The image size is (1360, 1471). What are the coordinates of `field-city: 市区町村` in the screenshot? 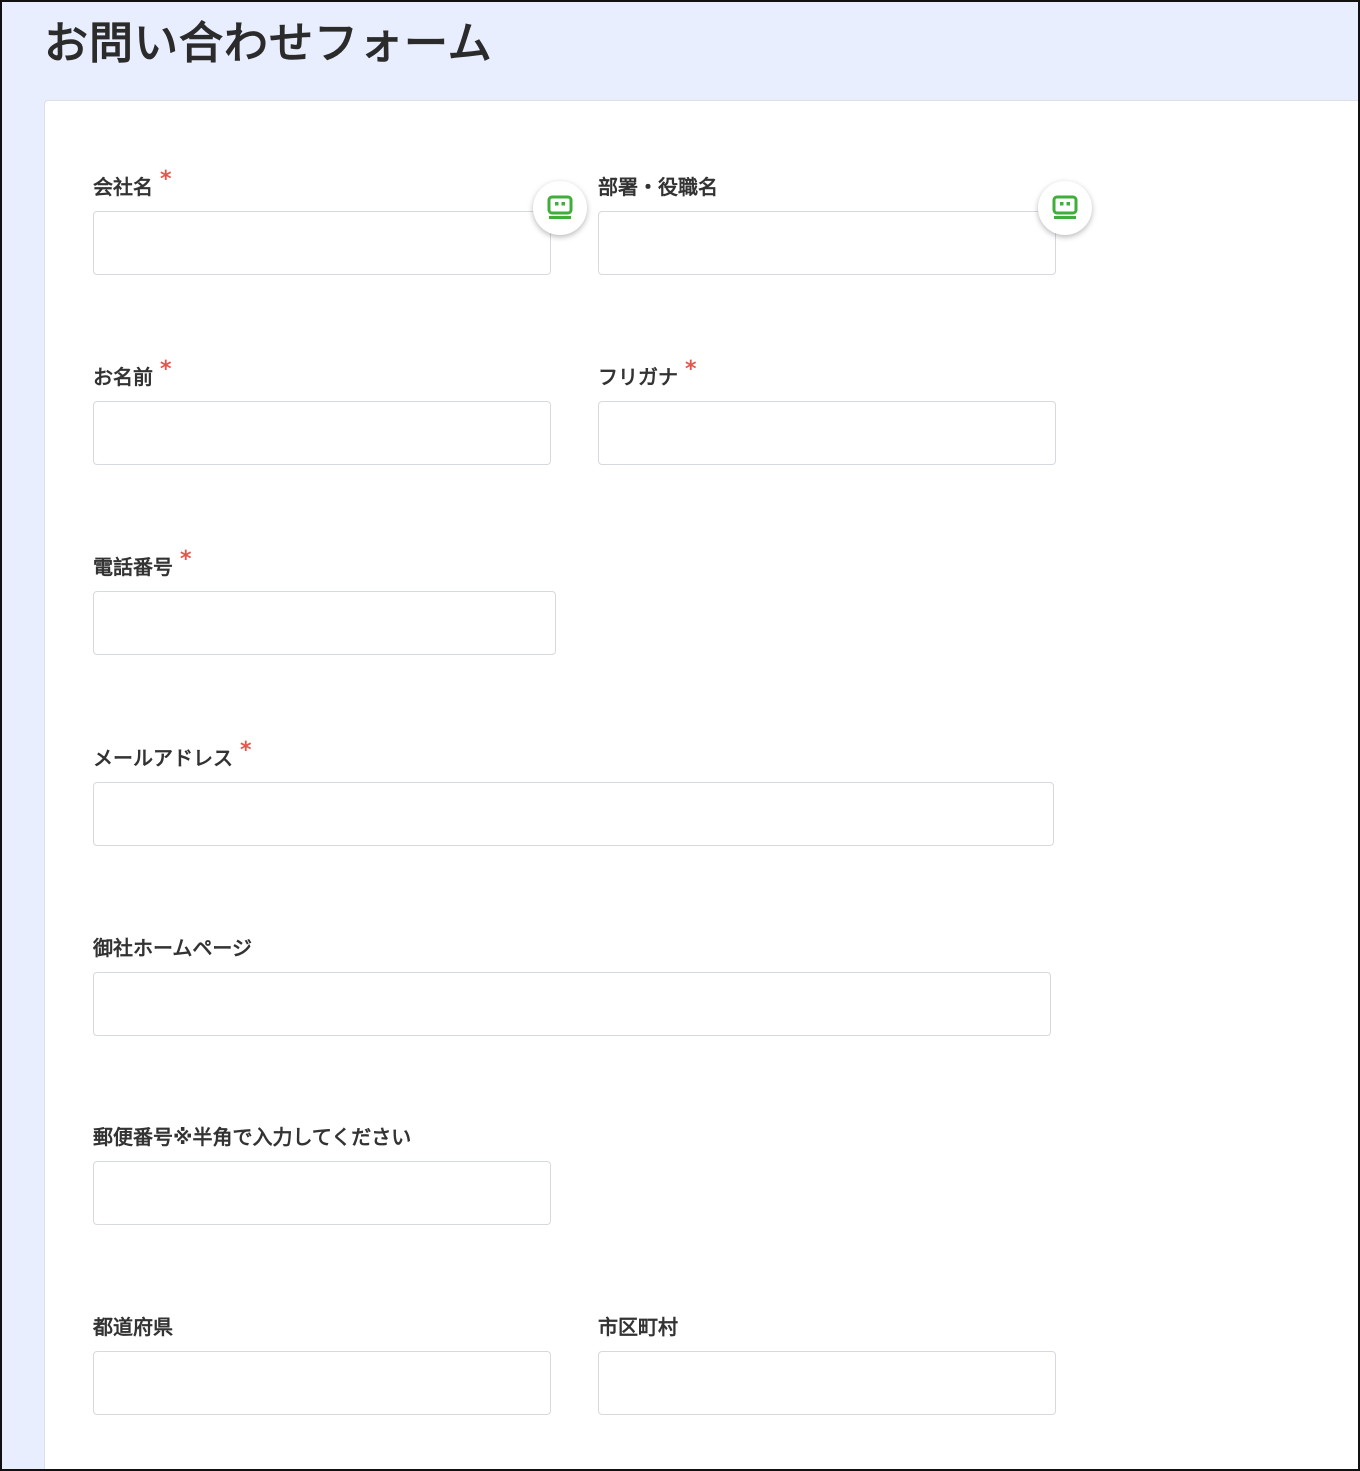 It's located at (827, 1364).